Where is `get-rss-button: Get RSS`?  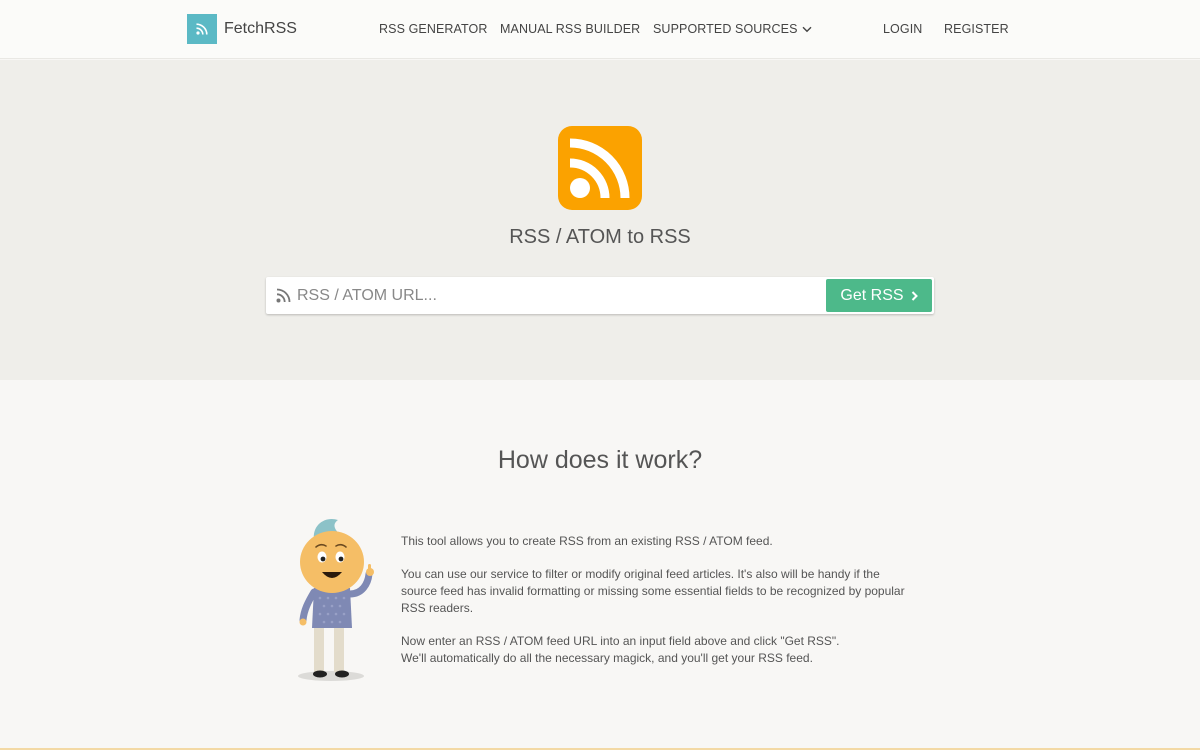 get-rss-button: Get RSS is located at coordinates (879, 295).